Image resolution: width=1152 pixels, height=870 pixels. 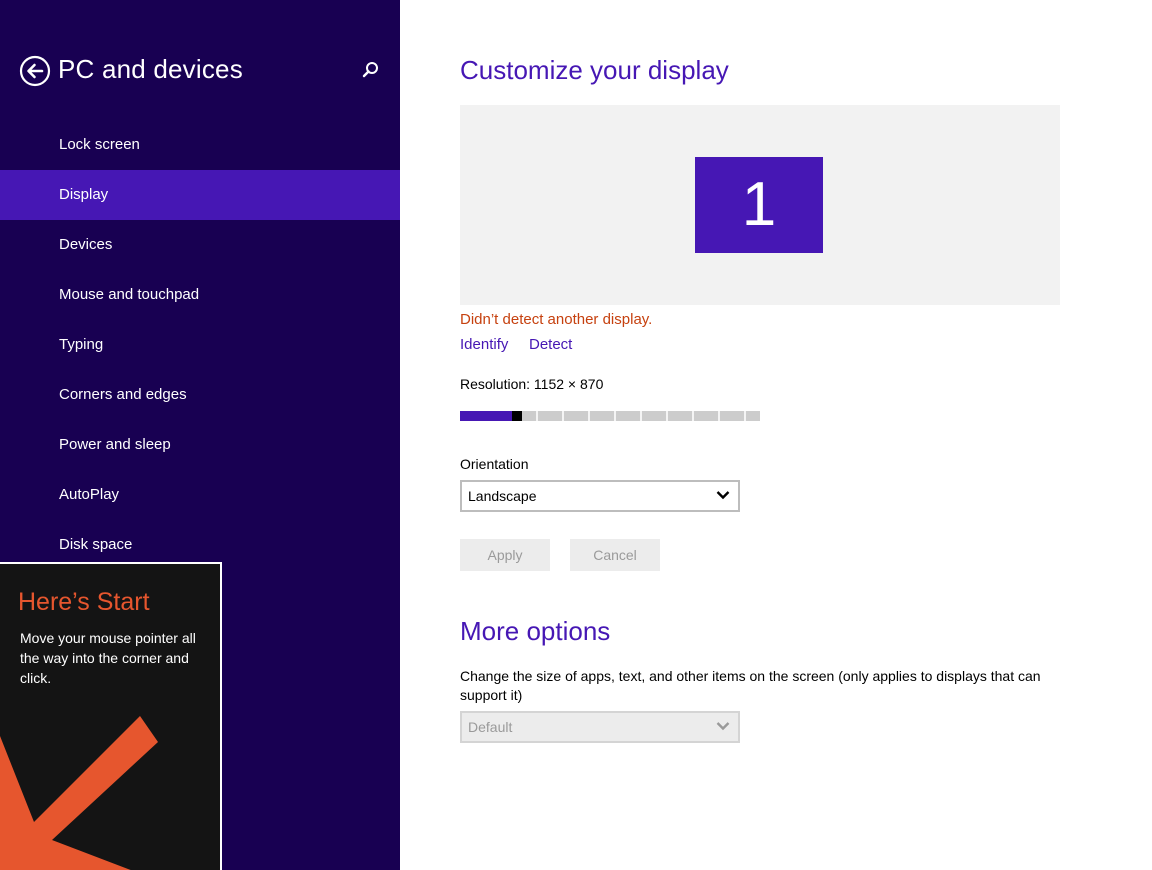 I want to click on display-preview: 1, so click(x=760, y=205).